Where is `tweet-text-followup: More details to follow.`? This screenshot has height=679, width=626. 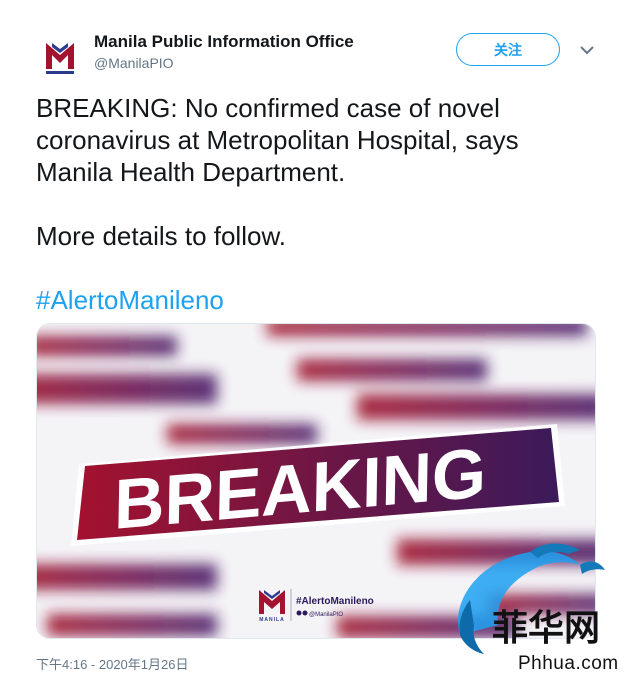 tweet-text-followup: More details to follow. is located at coordinates (161, 236).